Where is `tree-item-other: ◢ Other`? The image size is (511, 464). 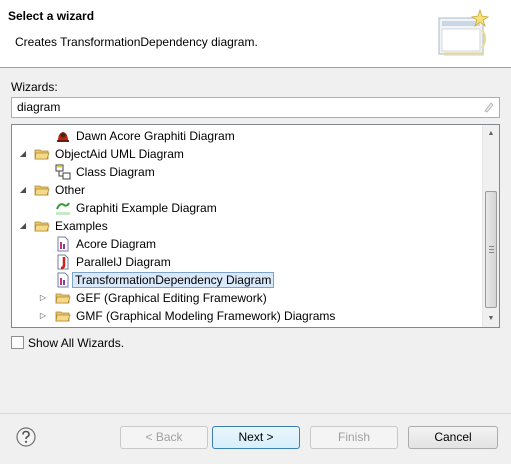
tree-item-other: ◢ Other is located at coordinates (247, 190).